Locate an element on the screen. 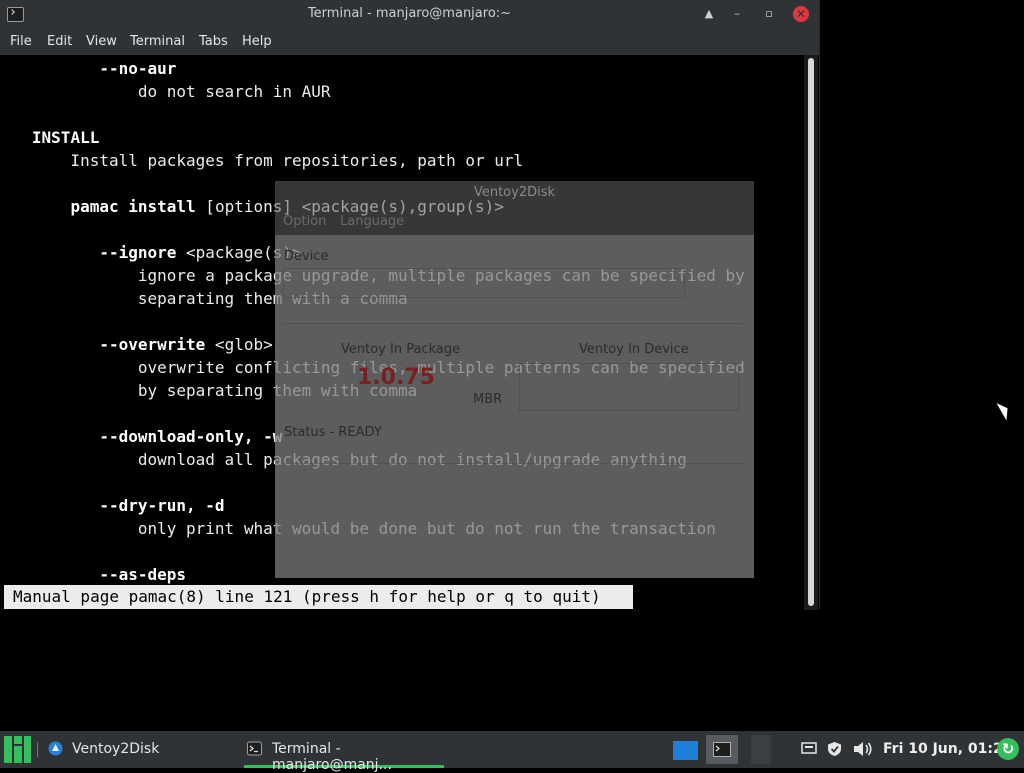 The width and height of the screenshot is (1024, 773). terminal-line: do not search in AUR is located at coordinates (167, 91).